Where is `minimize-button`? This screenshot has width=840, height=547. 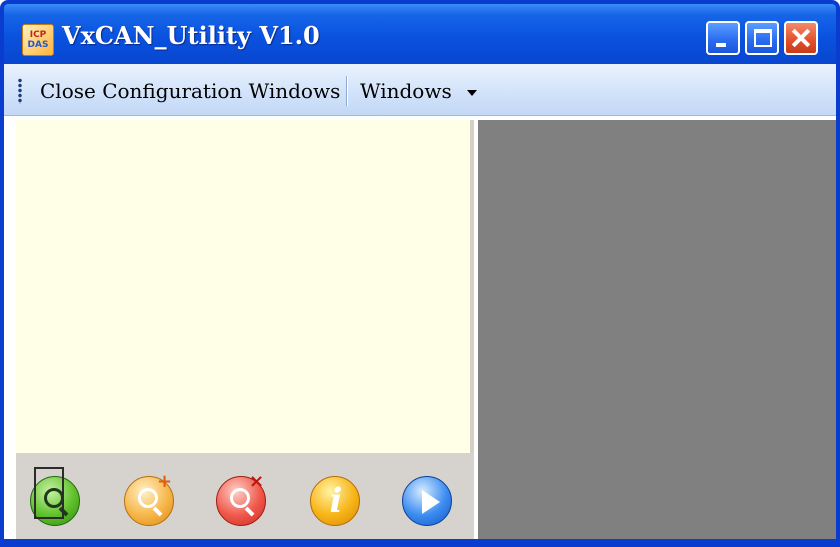
minimize-button is located at coordinates (723, 38).